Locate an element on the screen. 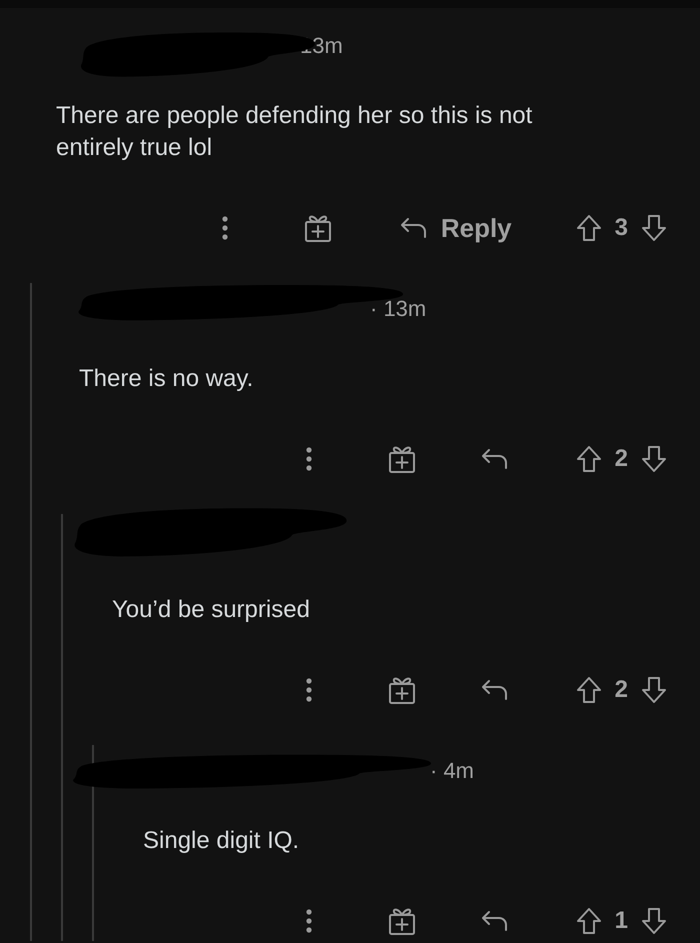 This screenshot has width=700, height=943. reply-icon is located at coordinates (413, 228).